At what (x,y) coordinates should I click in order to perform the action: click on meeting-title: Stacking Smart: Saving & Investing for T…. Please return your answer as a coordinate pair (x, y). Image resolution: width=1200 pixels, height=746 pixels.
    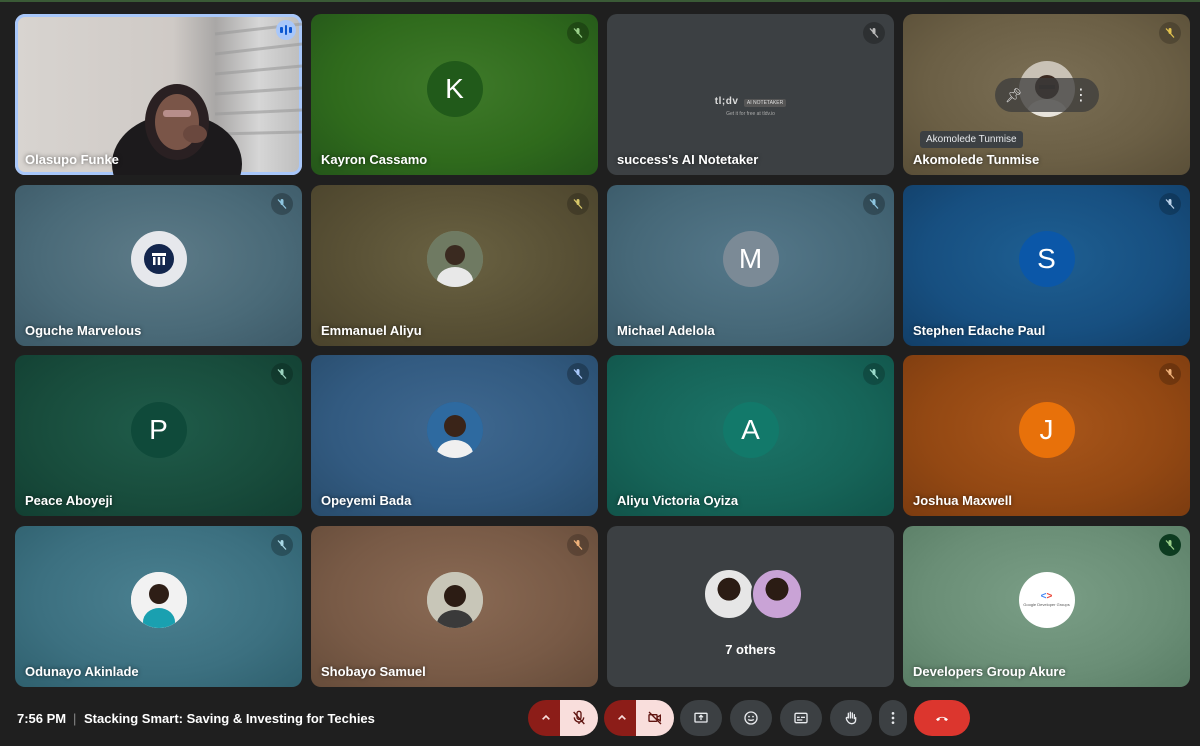
    Looking at the image, I should click on (229, 718).